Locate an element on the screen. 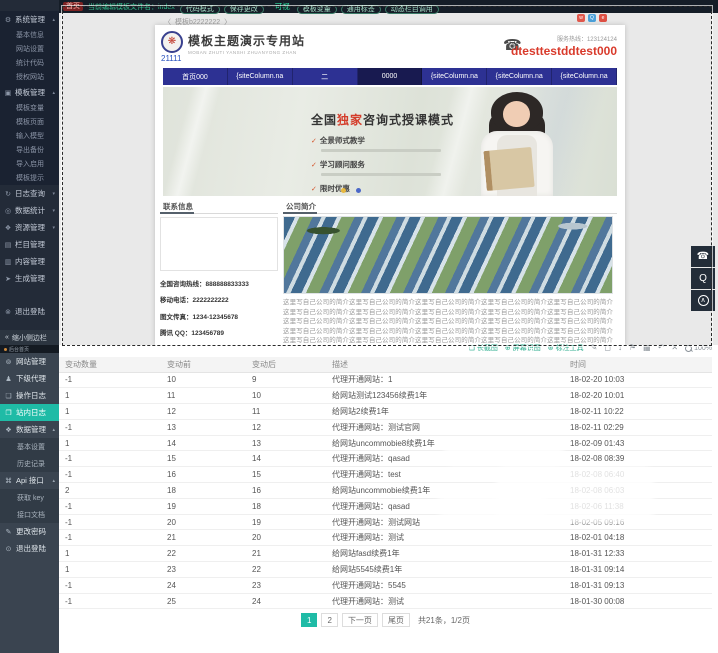  table-row: 1 12 11 给网站2续费1年 18-02-11 10:22 is located at coordinates (385, 411).